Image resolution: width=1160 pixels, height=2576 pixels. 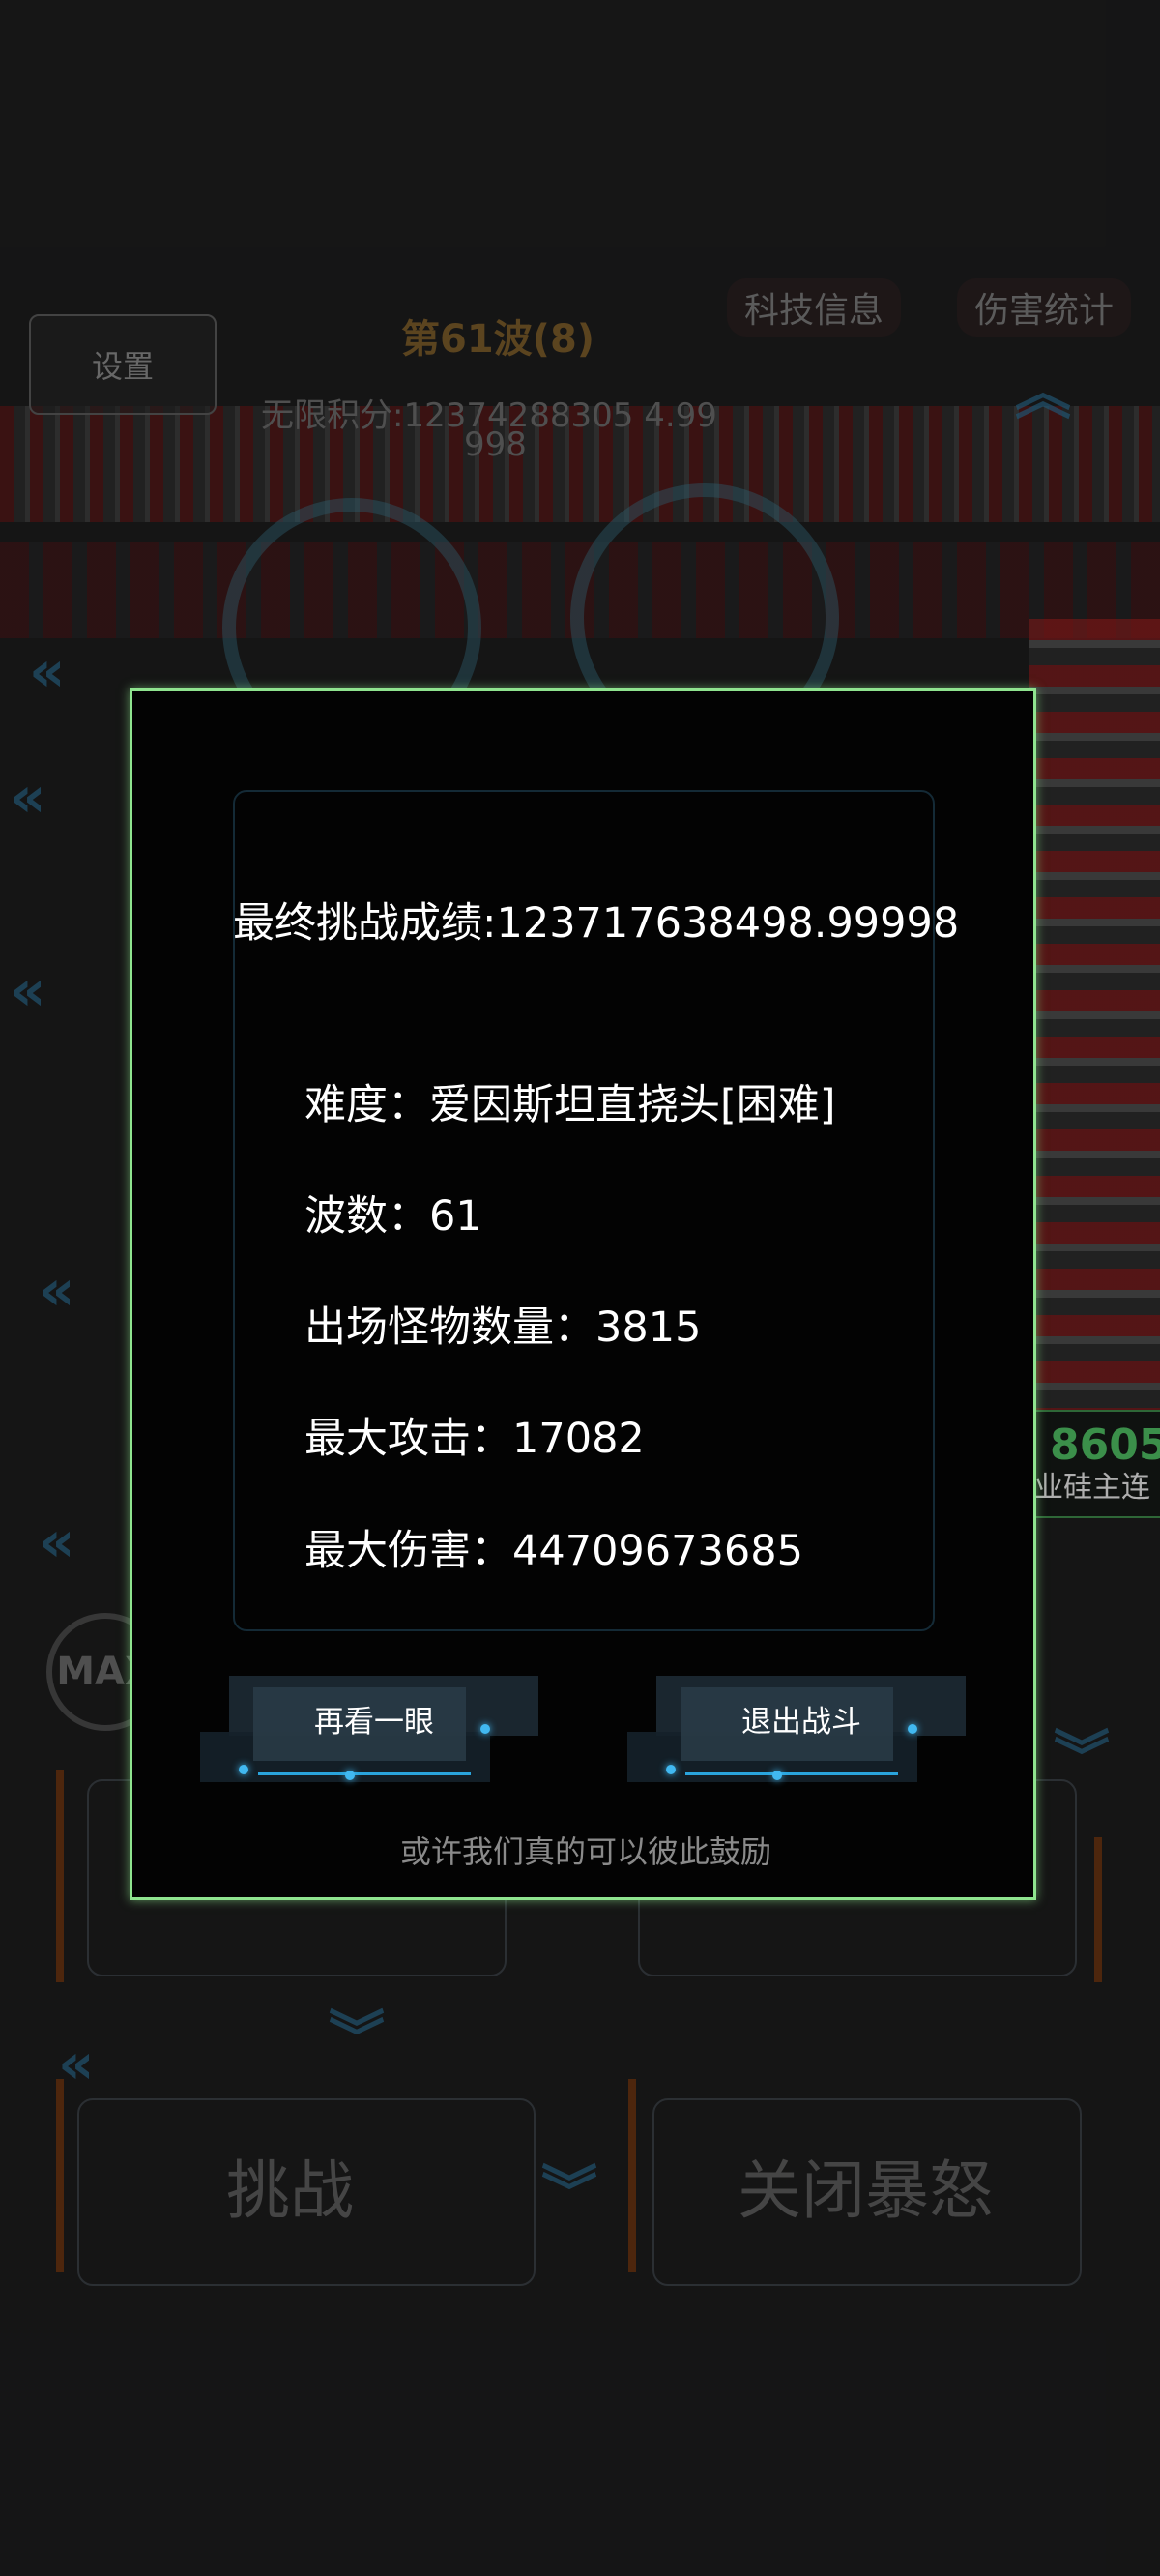 What do you see at coordinates (503, 1327) in the screenshot?
I see `monster-count-stat: 出场怪物数量：3815` at bounding box center [503, 1327].